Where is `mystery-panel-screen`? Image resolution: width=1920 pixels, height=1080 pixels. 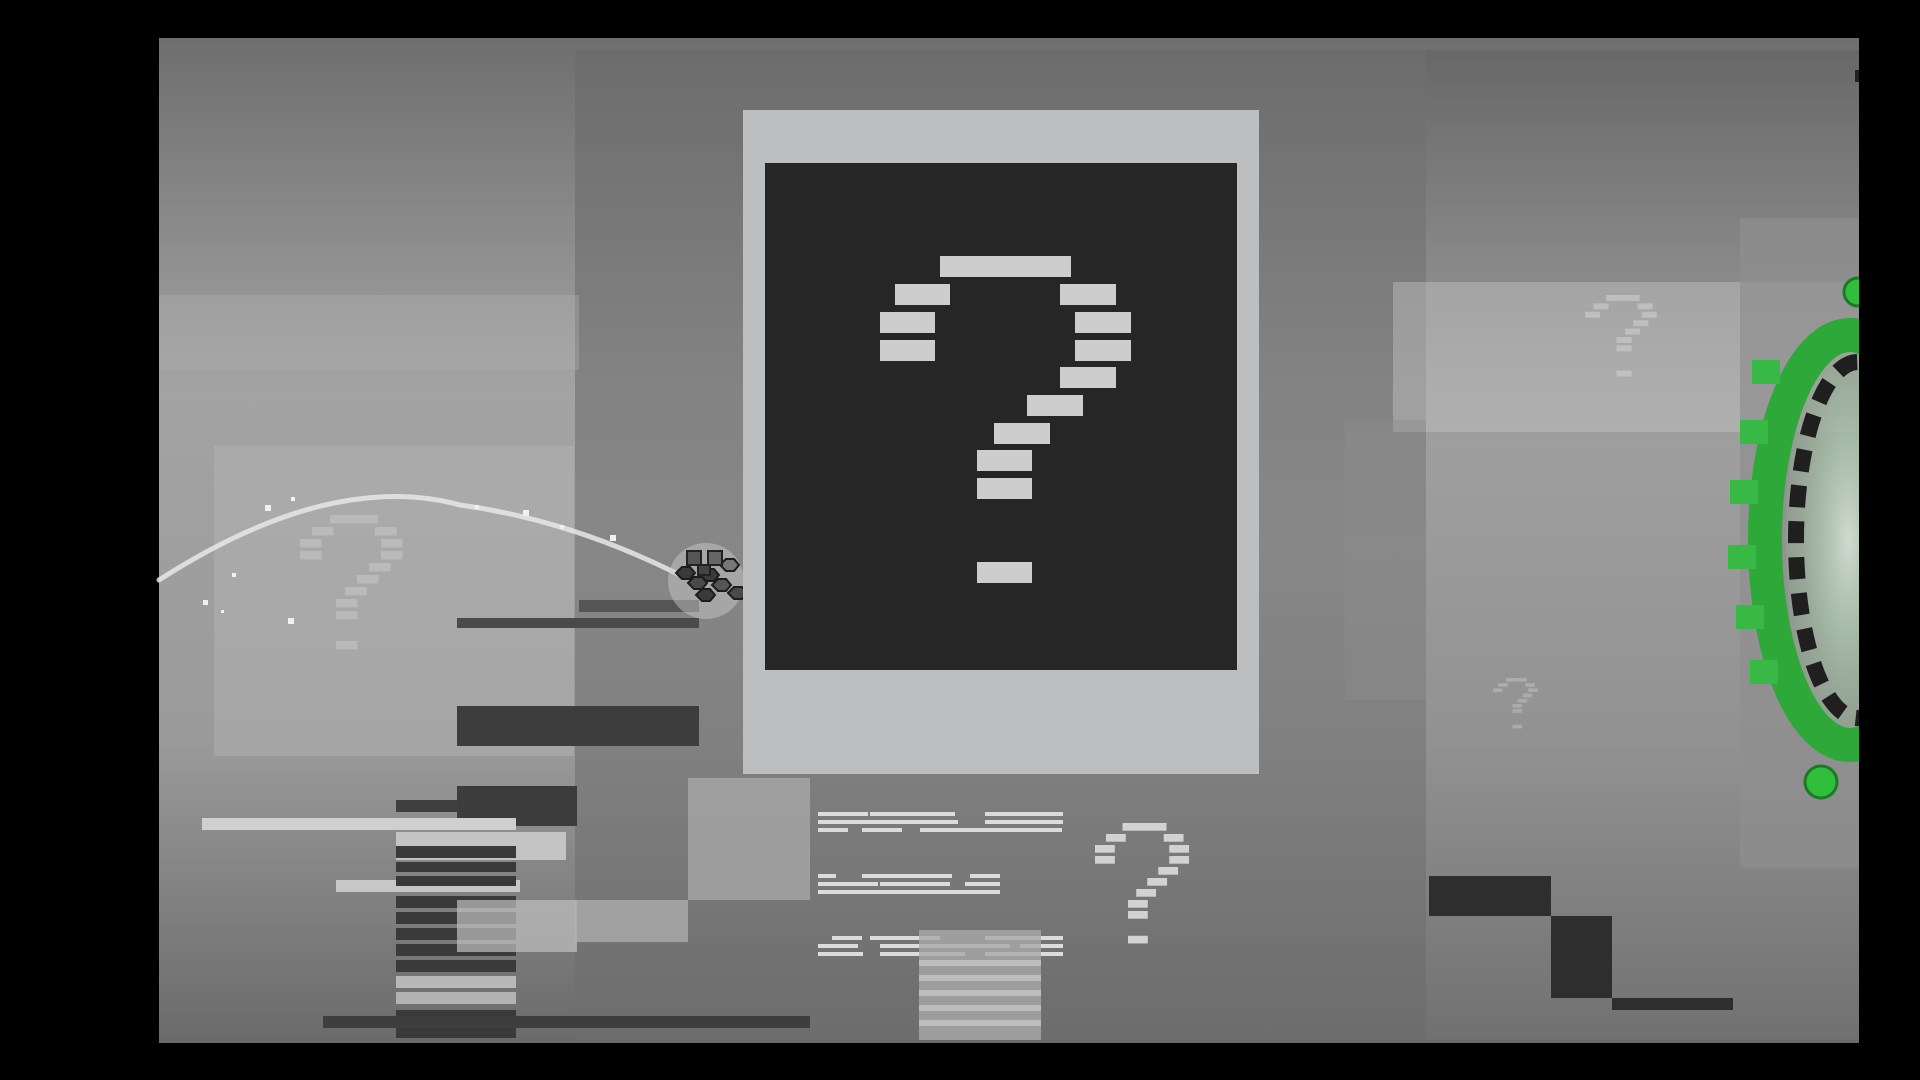
mystery-panel-screen is located at coordinates (1001, 416).